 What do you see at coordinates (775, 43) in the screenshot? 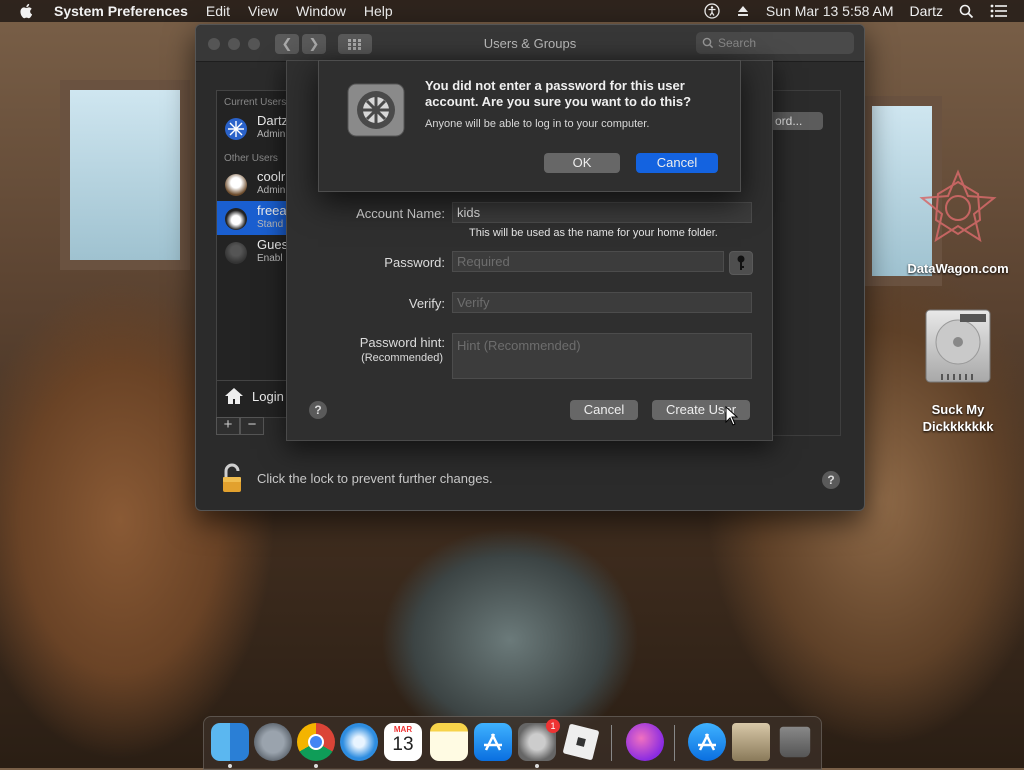
I see `search-field: Search` at bounding box center [775, 43].